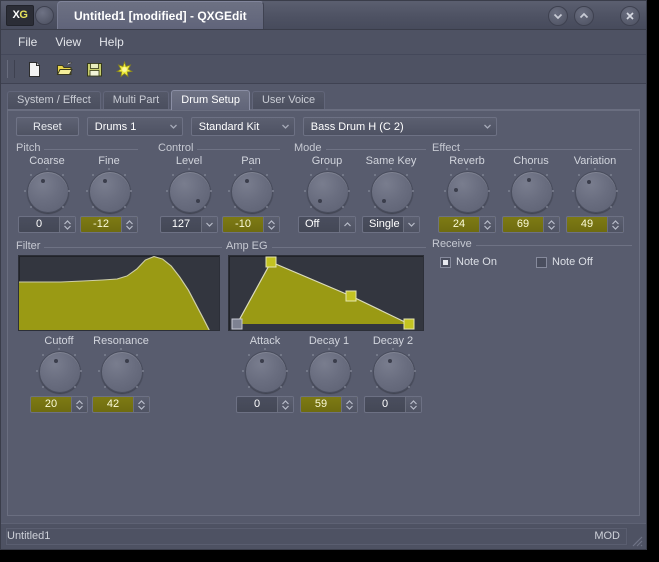 Image resolution: width=659 pixels, height=562 pixels. I want to click on menu-view: View, so click(68, 42).